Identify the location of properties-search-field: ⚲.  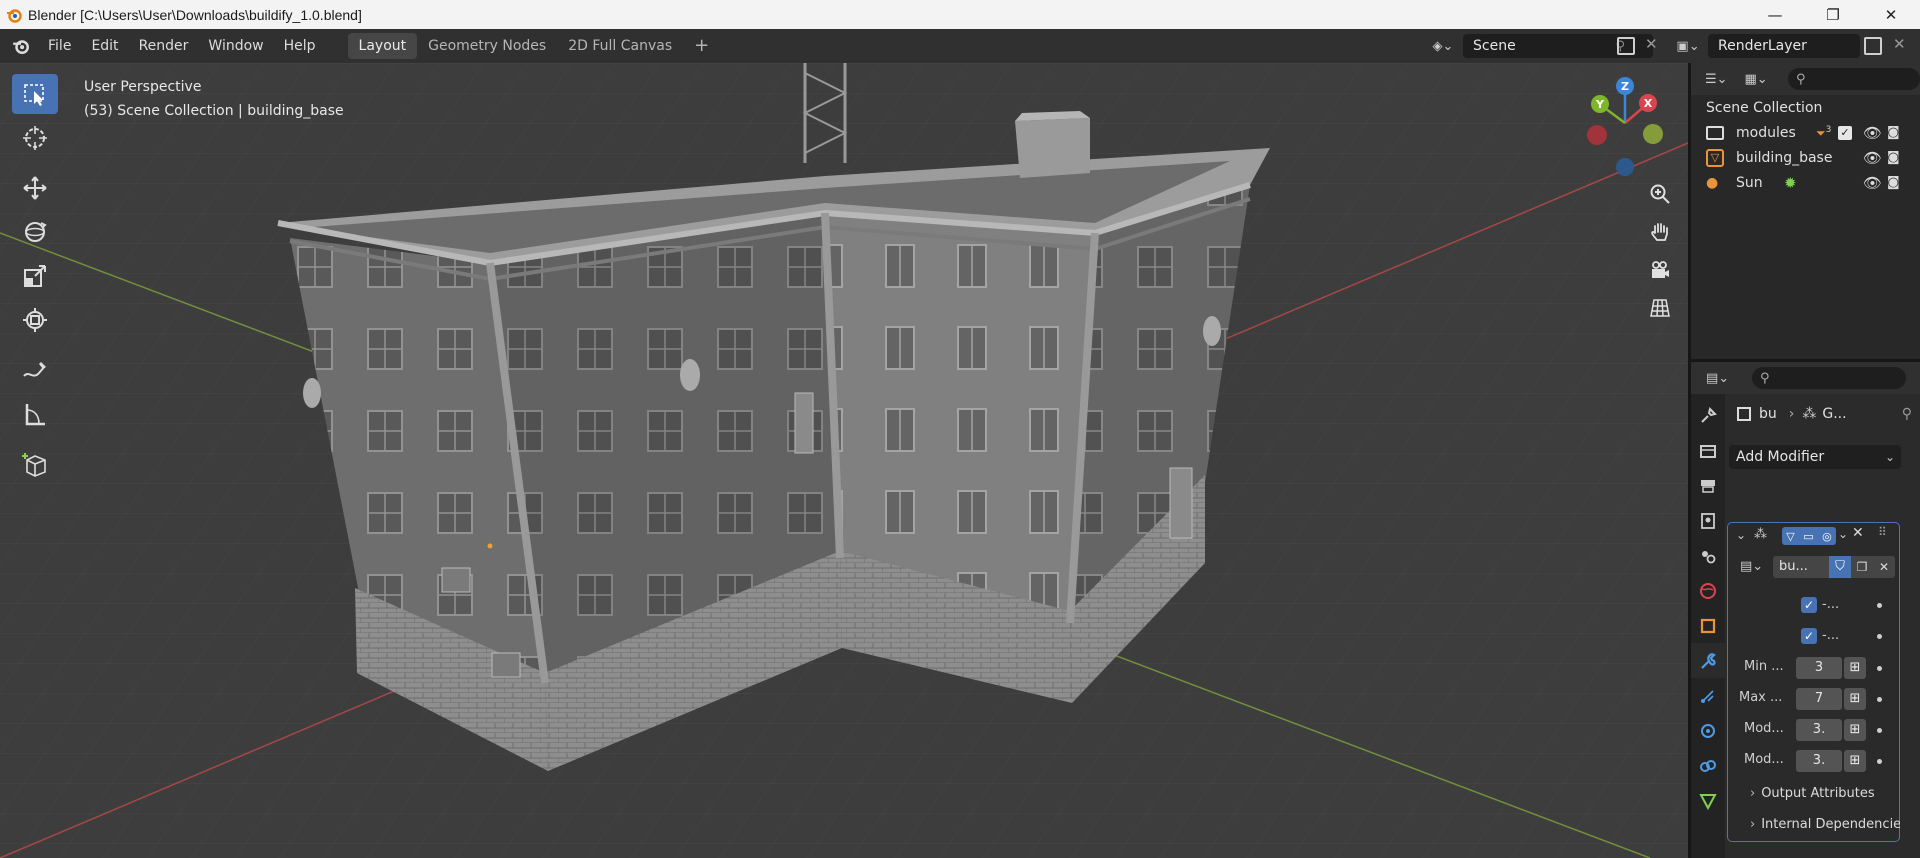
(1829, 378).